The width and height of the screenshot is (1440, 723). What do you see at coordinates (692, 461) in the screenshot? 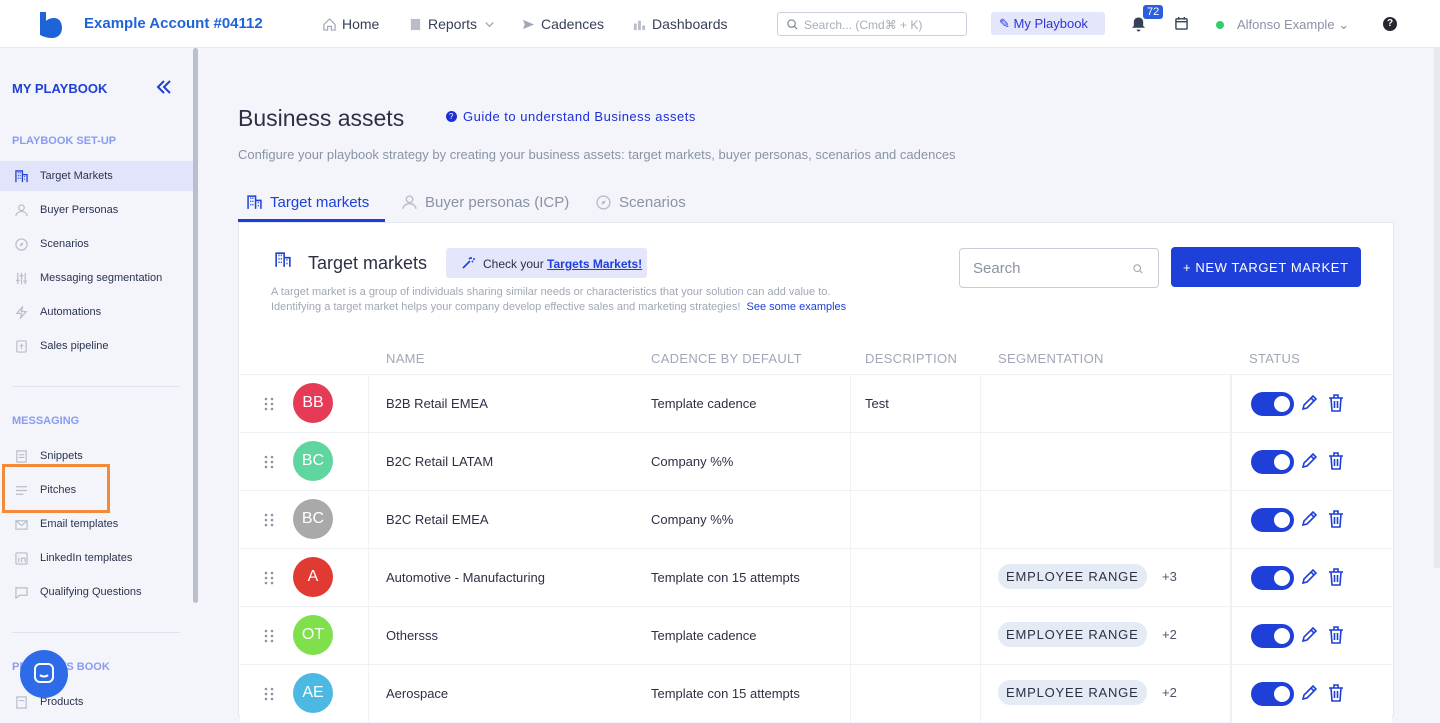
I see `default-cadence: Company %%` at bounding box center [692, 461].